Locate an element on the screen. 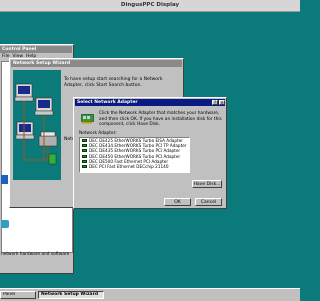 This screenshot has height=301, width=320. network-computers-illustration is located at coordinates (37, 125).